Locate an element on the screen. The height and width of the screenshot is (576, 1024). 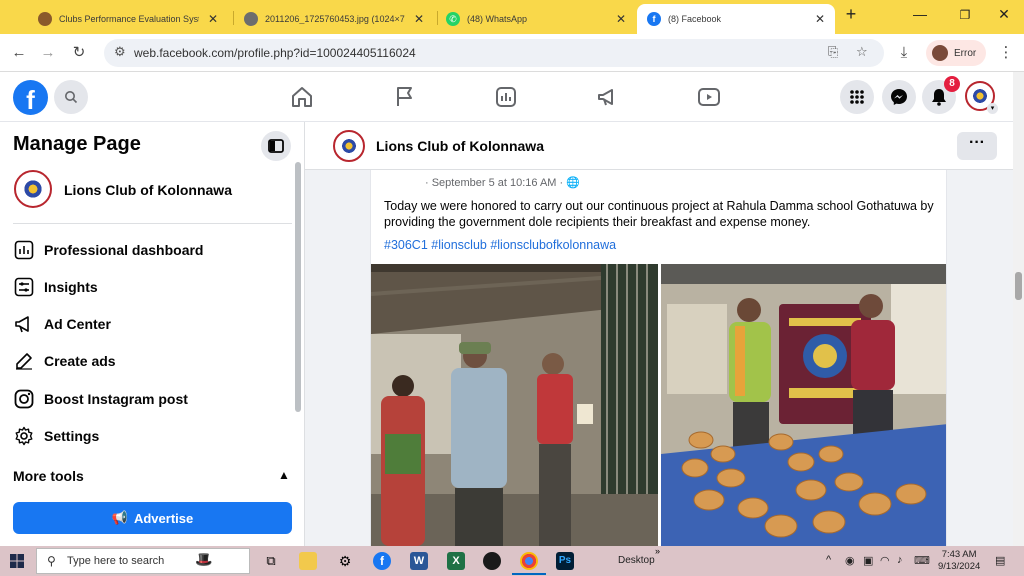
divider is located at coordinates (152, 223).